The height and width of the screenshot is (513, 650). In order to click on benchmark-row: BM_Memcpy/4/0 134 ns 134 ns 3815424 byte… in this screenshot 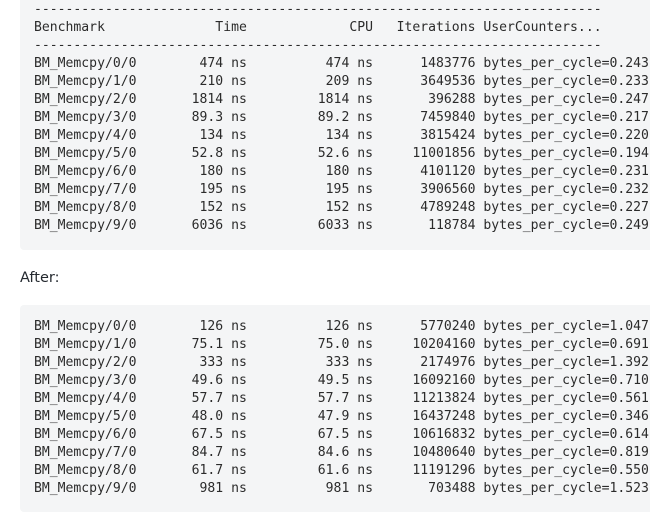, I will do `click(341, 135)`.